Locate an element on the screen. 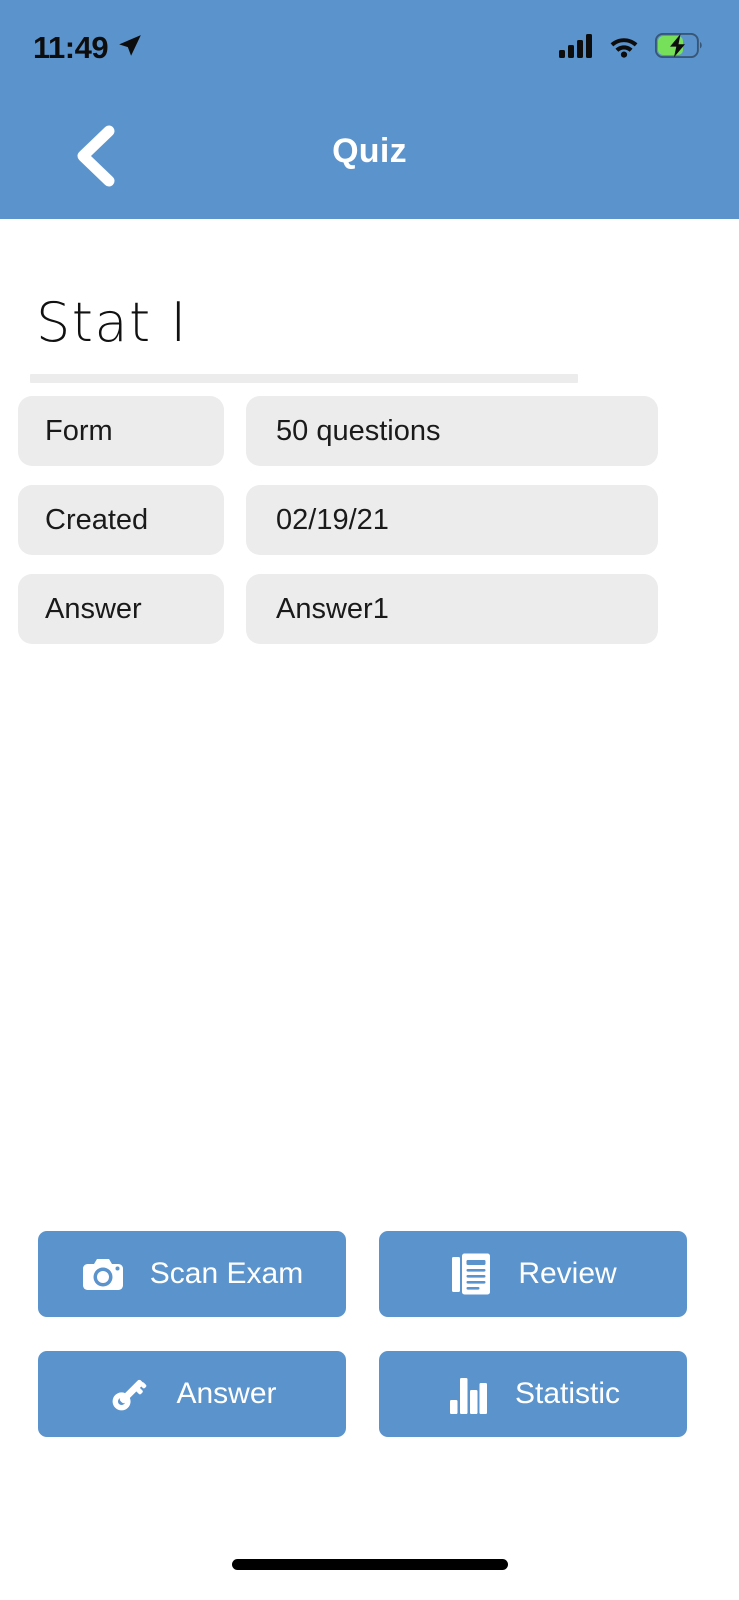 Image resolution: width=739 pixels, height=1600 pixels. table-row: Created 02/19/21 is located at coordinates (370, 520).